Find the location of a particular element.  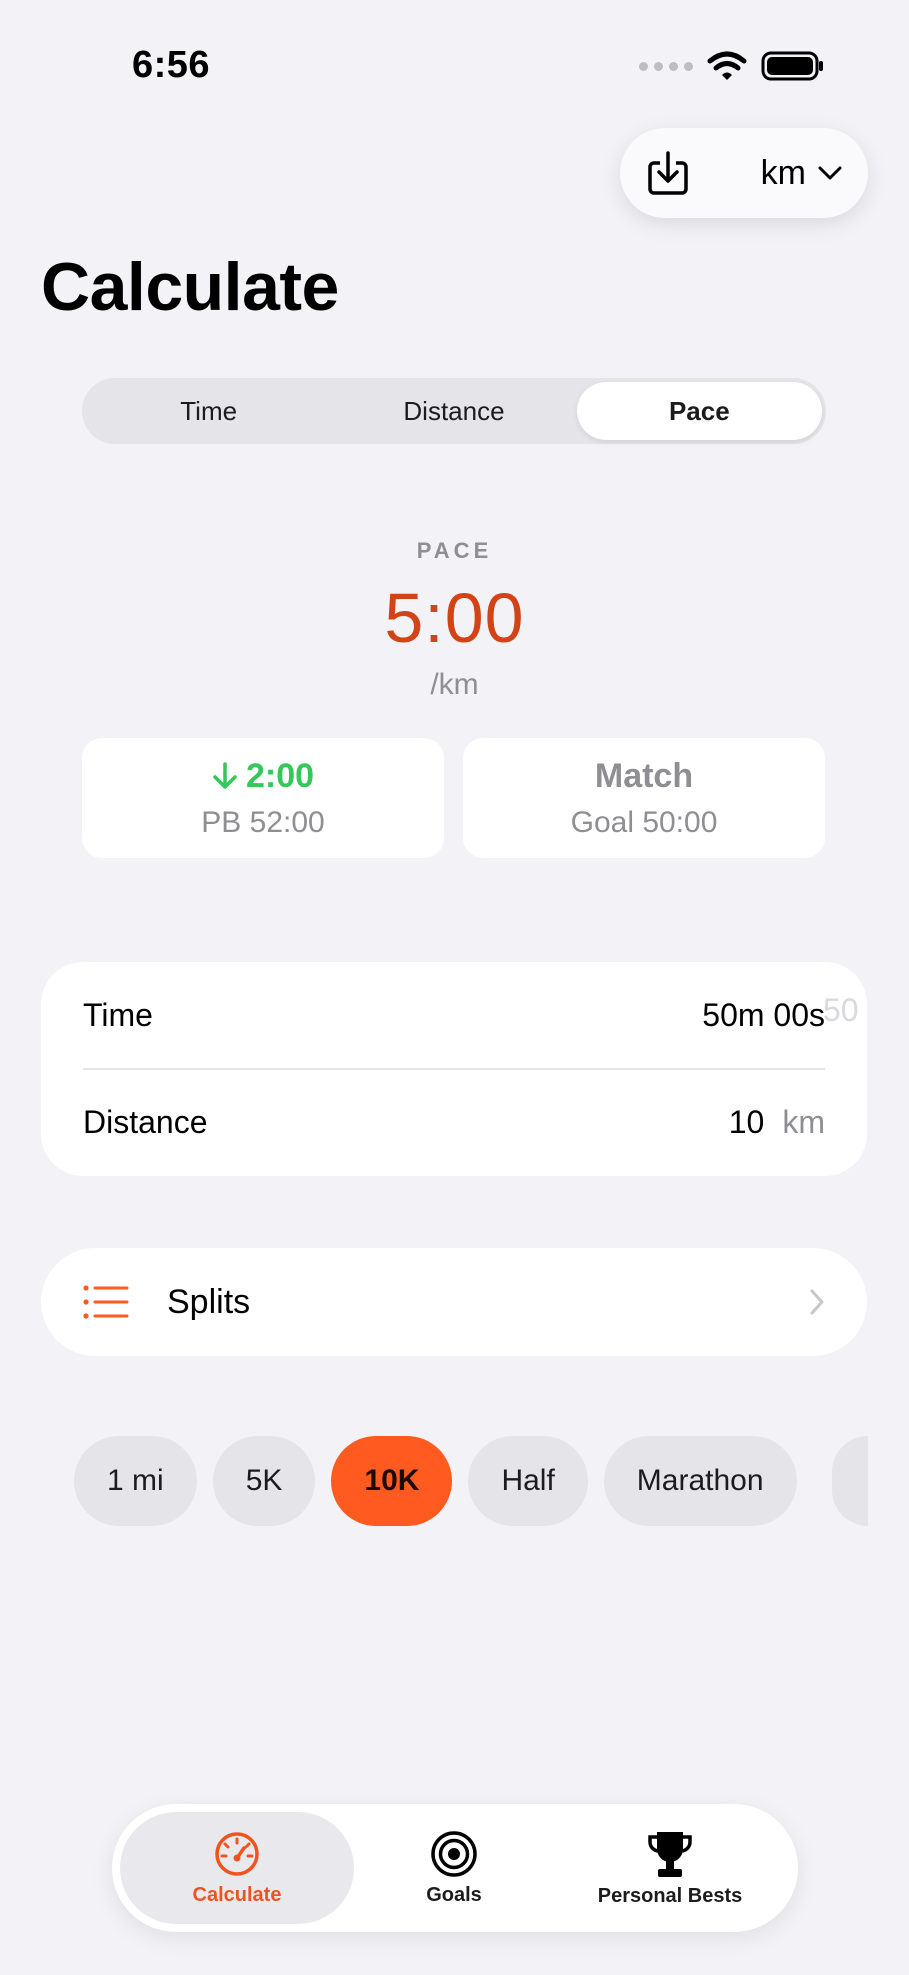

tab-bar: Calculate Goals Personal Bests is located at coordinates (455, 1868).